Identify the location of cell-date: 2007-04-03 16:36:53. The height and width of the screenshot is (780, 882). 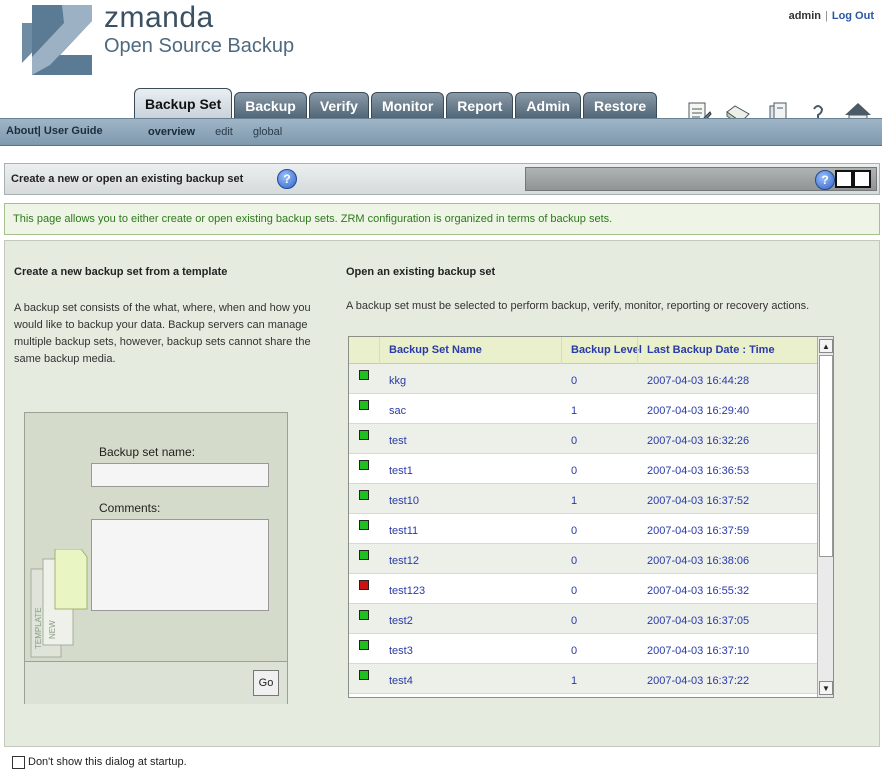
(698, 471).